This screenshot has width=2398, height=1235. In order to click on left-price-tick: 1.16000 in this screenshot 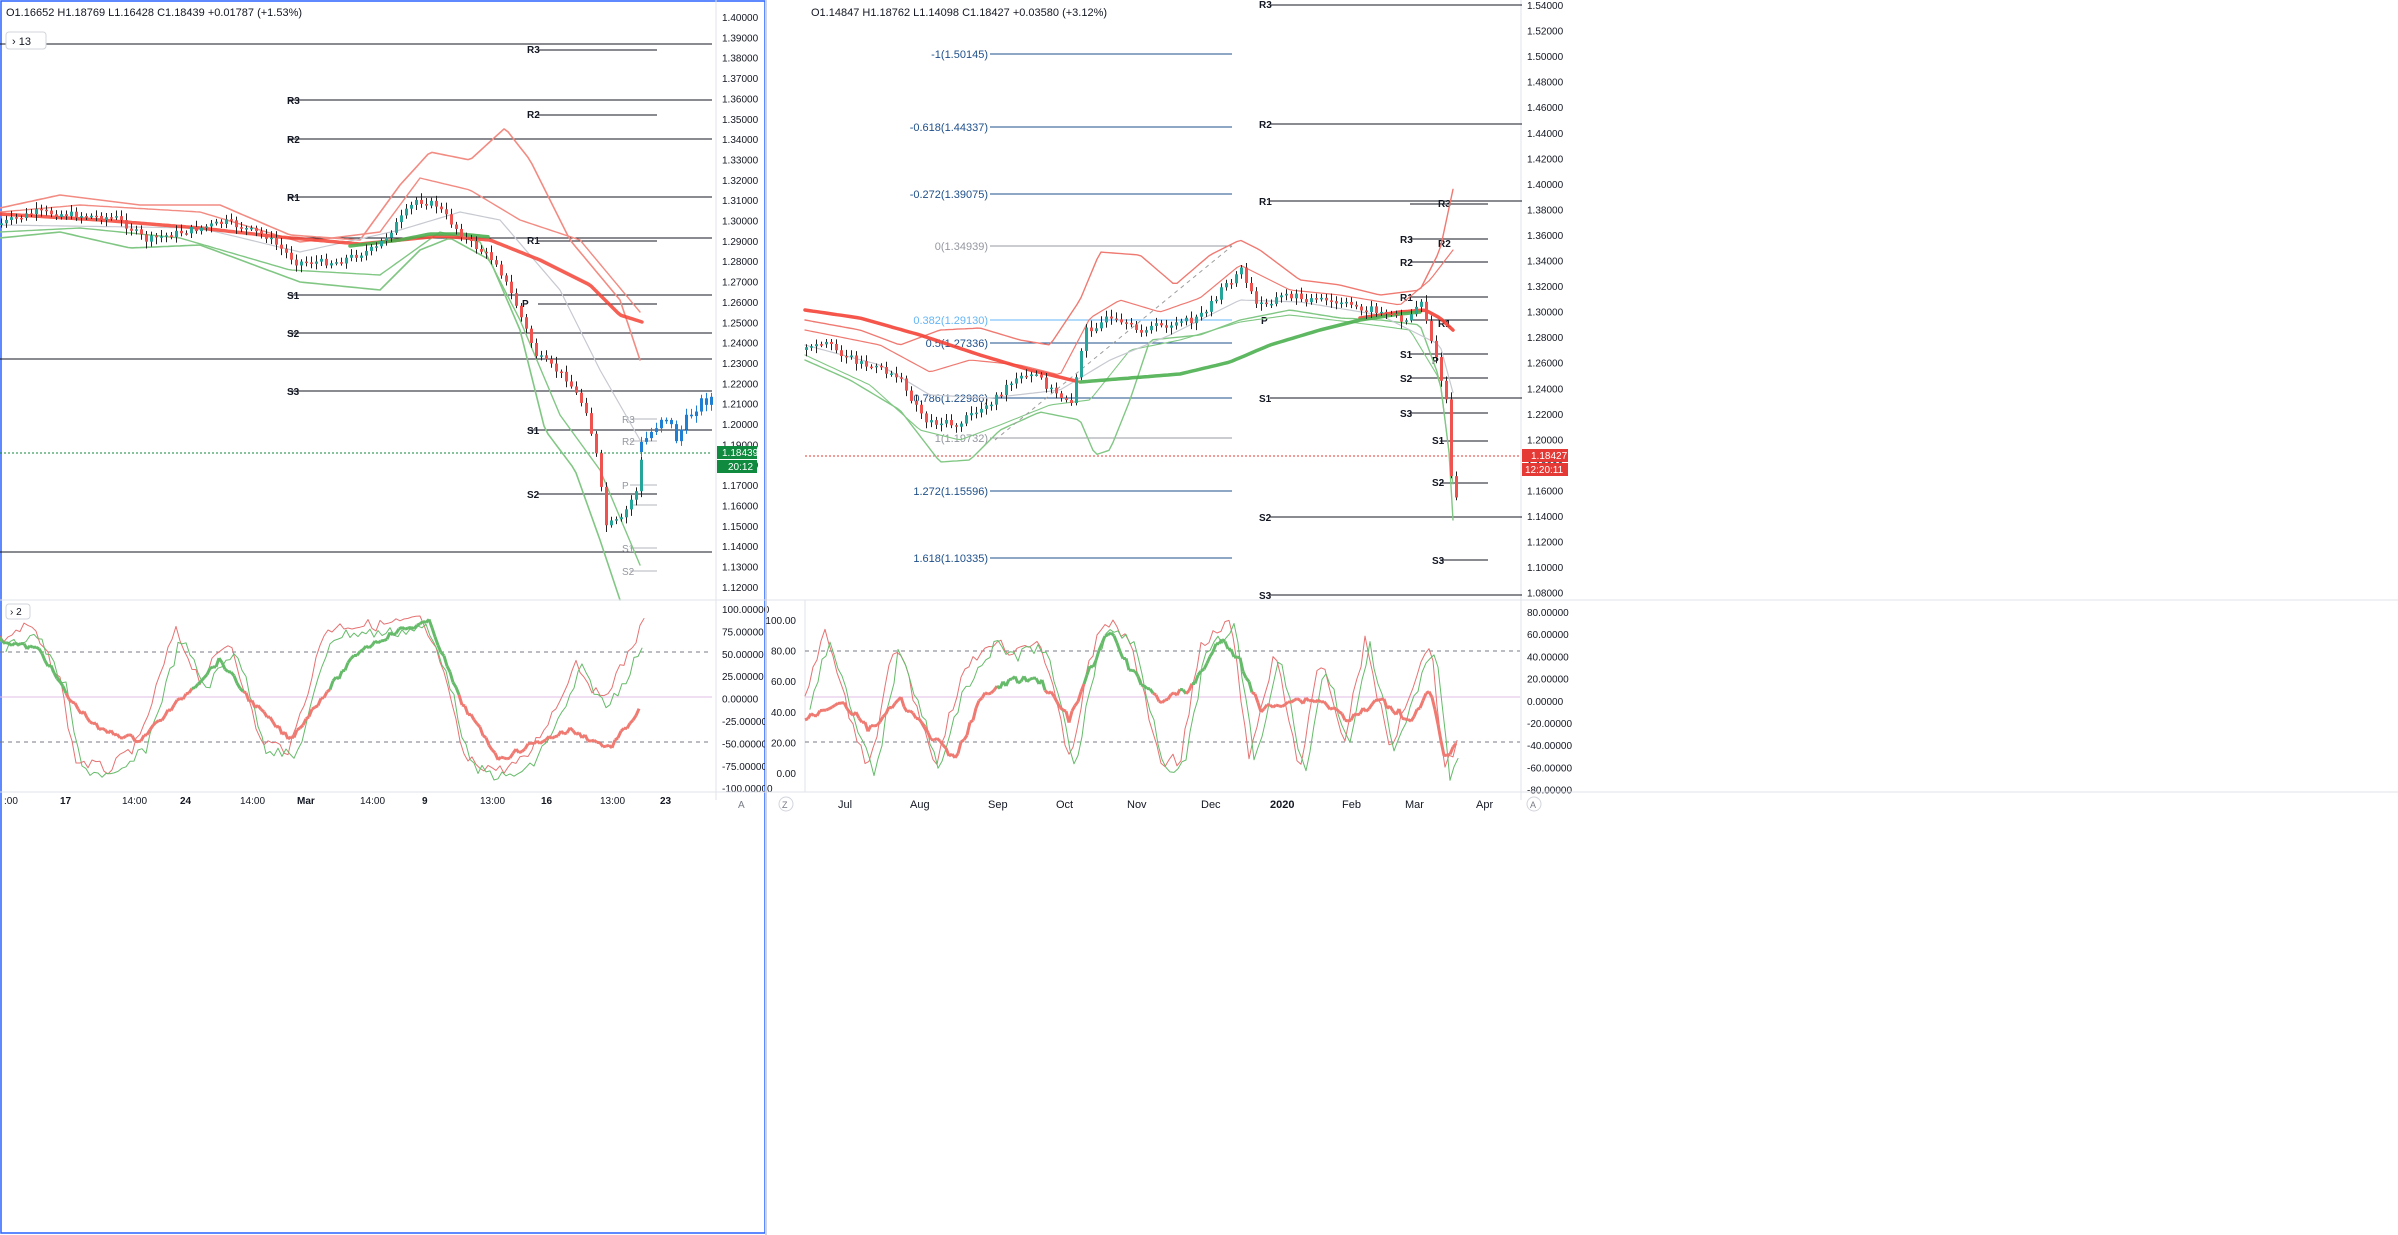, I will do `click(740, 506)`.